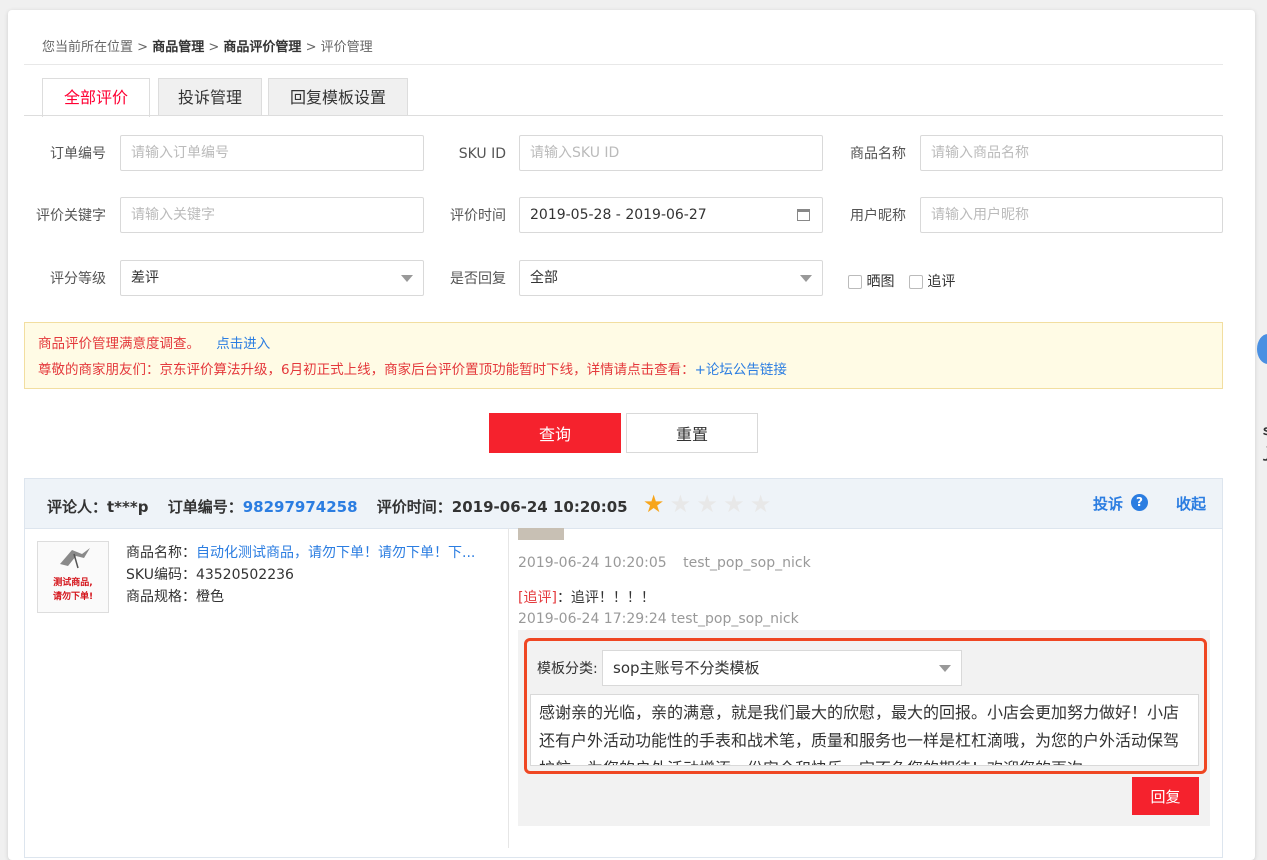 This screenshot has width=1267, height=860. Describe the element at coordinates (605, 598) in the screenshot. I see `followup-text: ：追评！！！！` at that location.